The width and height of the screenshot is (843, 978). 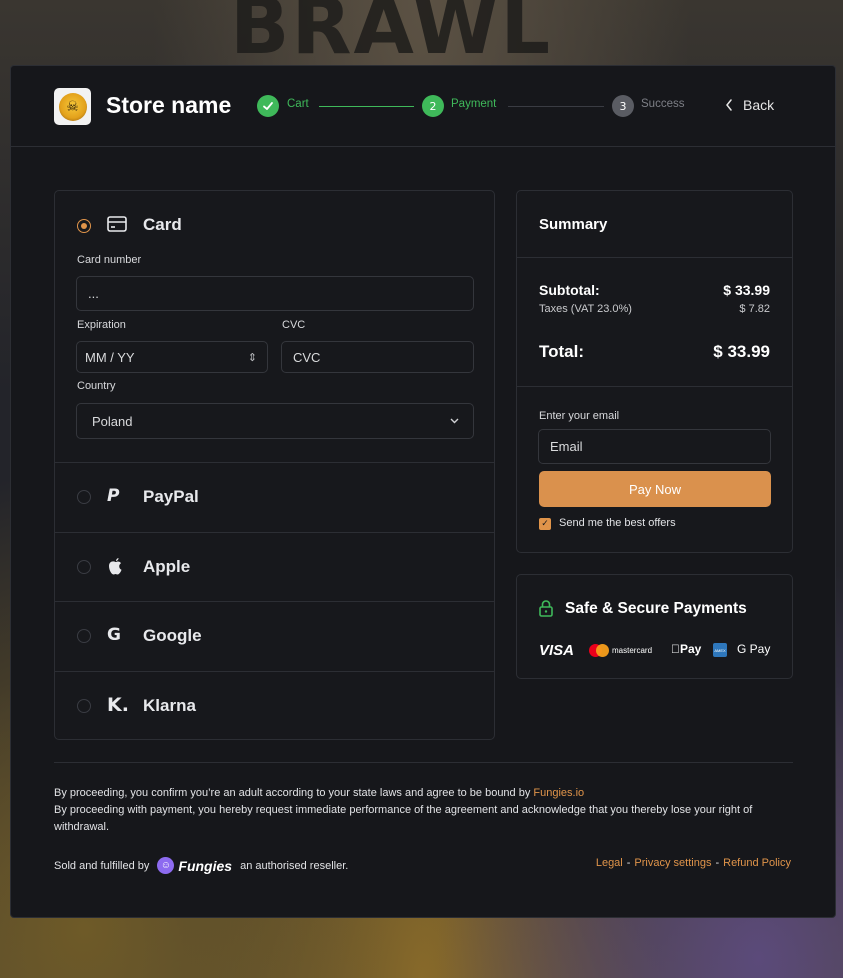 I want to click on amex-icon: AMEX, so click(x=720, y=650).